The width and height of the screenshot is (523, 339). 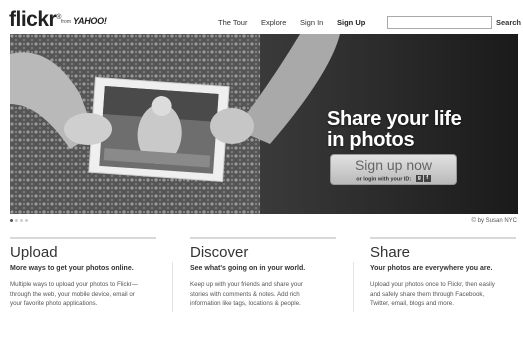 I want to click on login-with-id-text: or login with your ID:, so click(x=384, y=179).